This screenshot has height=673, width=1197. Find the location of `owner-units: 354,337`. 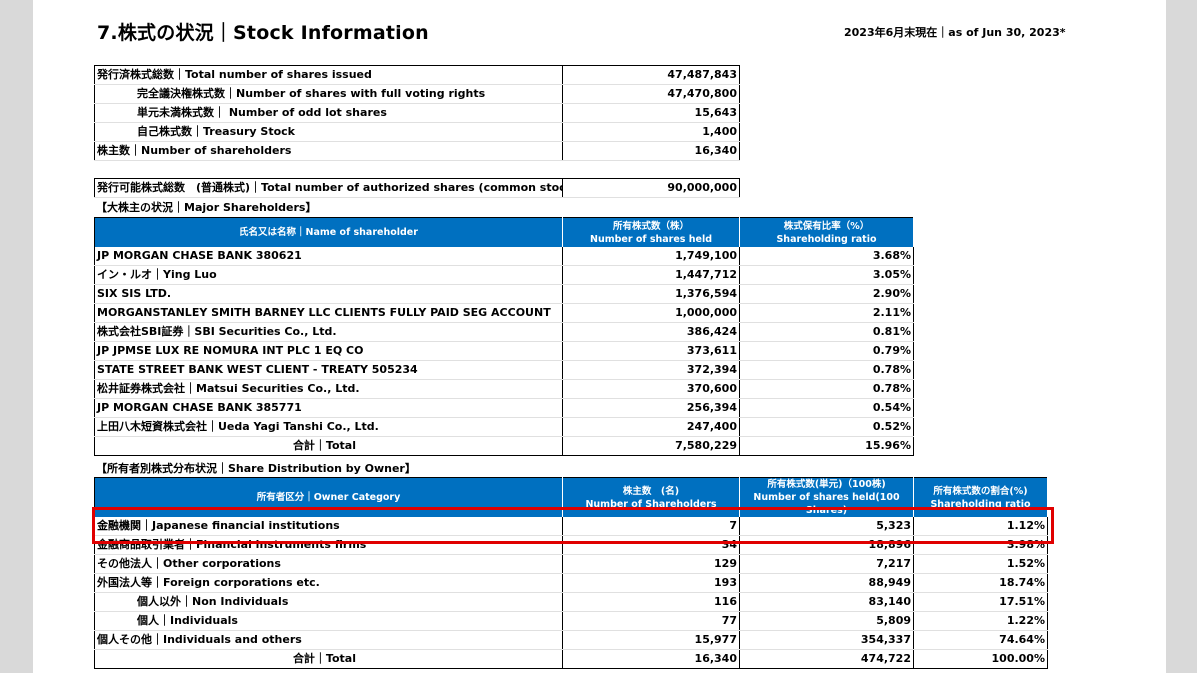

owner-units: 354,337 is located at coordinates (826, 640).